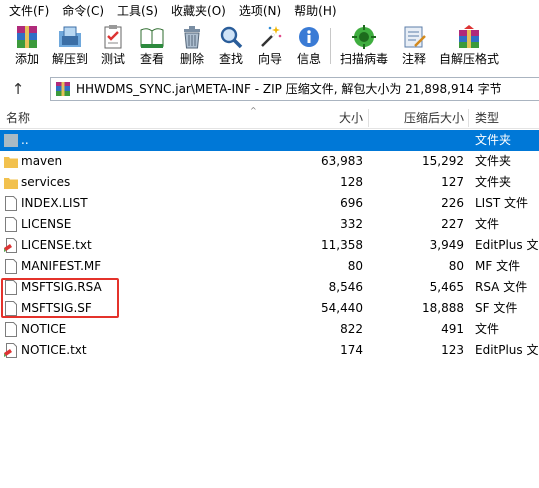 The image size is (539, 488). I want to click on file-name: INDEX.LIST, so click(54, 203).